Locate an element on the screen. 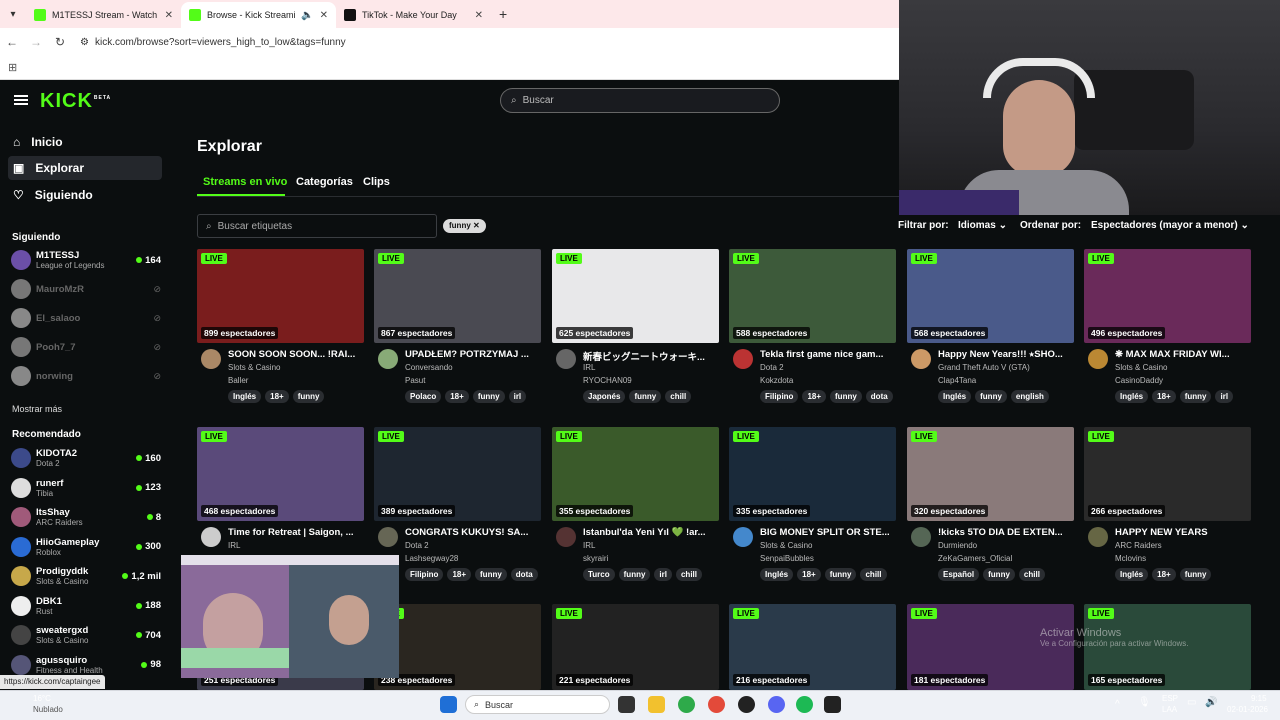  stream-category: Conversando is located at coordinates (429, 367).